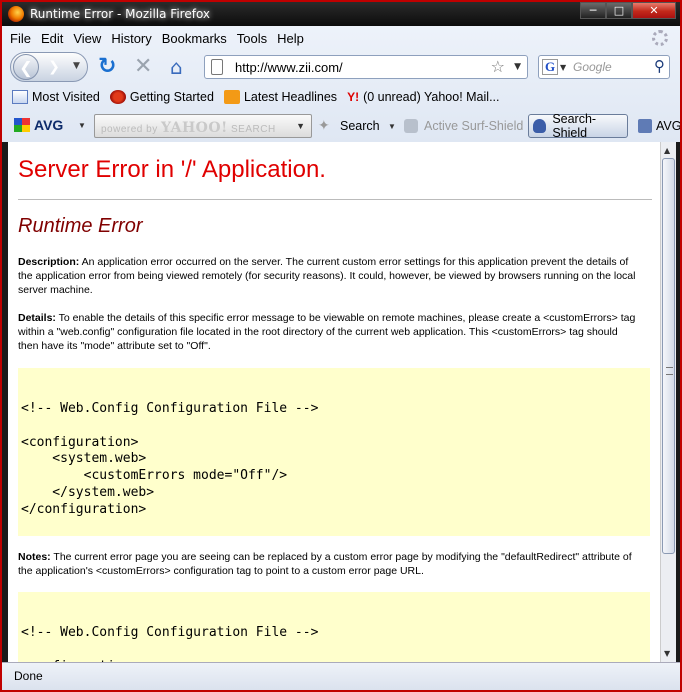 The image size is (682, 692). What do you see at coordinates (107, 66) in the screenshot?
I see `reload-icon: ↻` at bounding box center [107, 66].